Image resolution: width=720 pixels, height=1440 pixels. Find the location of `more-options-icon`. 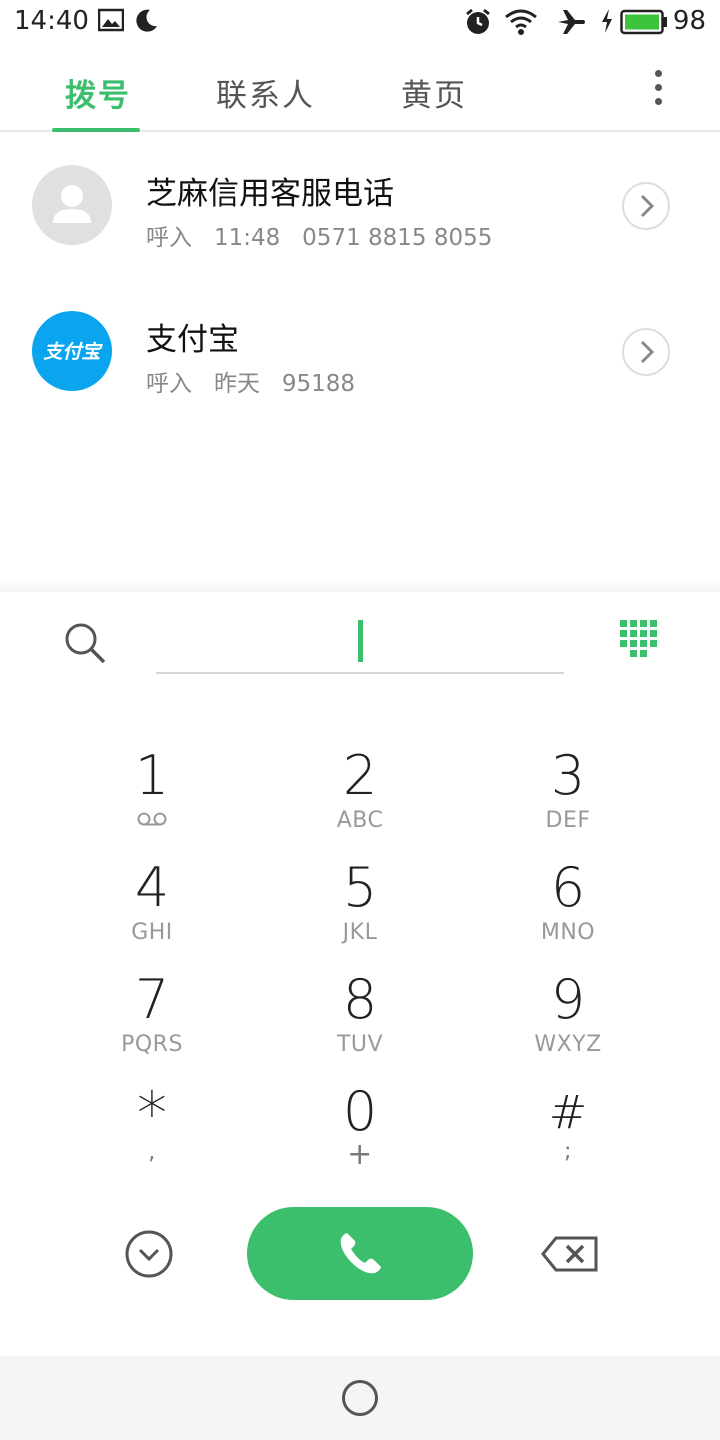

more-options-icon is located at coordinates (658, 90).